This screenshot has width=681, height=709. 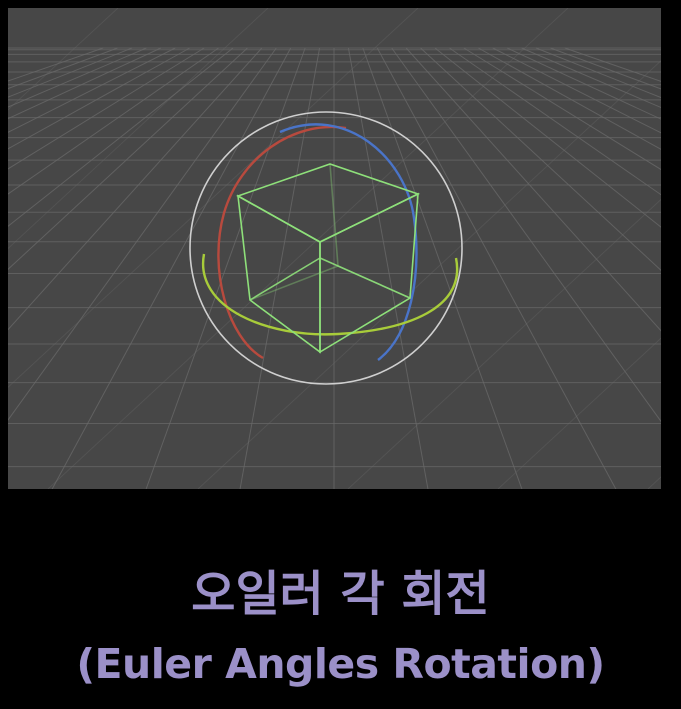 What do you see at coordinates (340, 664) in the screenshot?
I see `caption-english: (Euler Angles Rotation)` at bounding box center [340, 664].